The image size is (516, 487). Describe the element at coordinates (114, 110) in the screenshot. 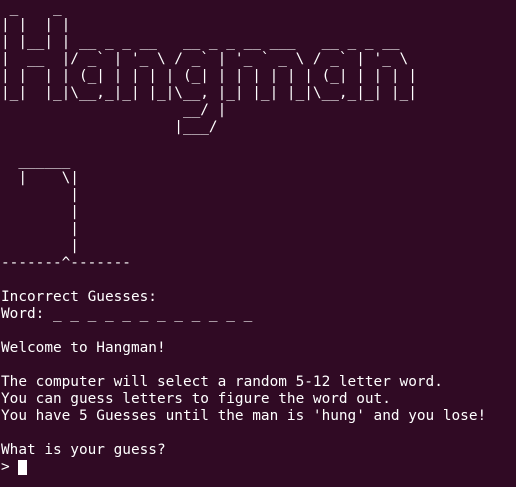

I see `banner-line: __/ |` at that location.